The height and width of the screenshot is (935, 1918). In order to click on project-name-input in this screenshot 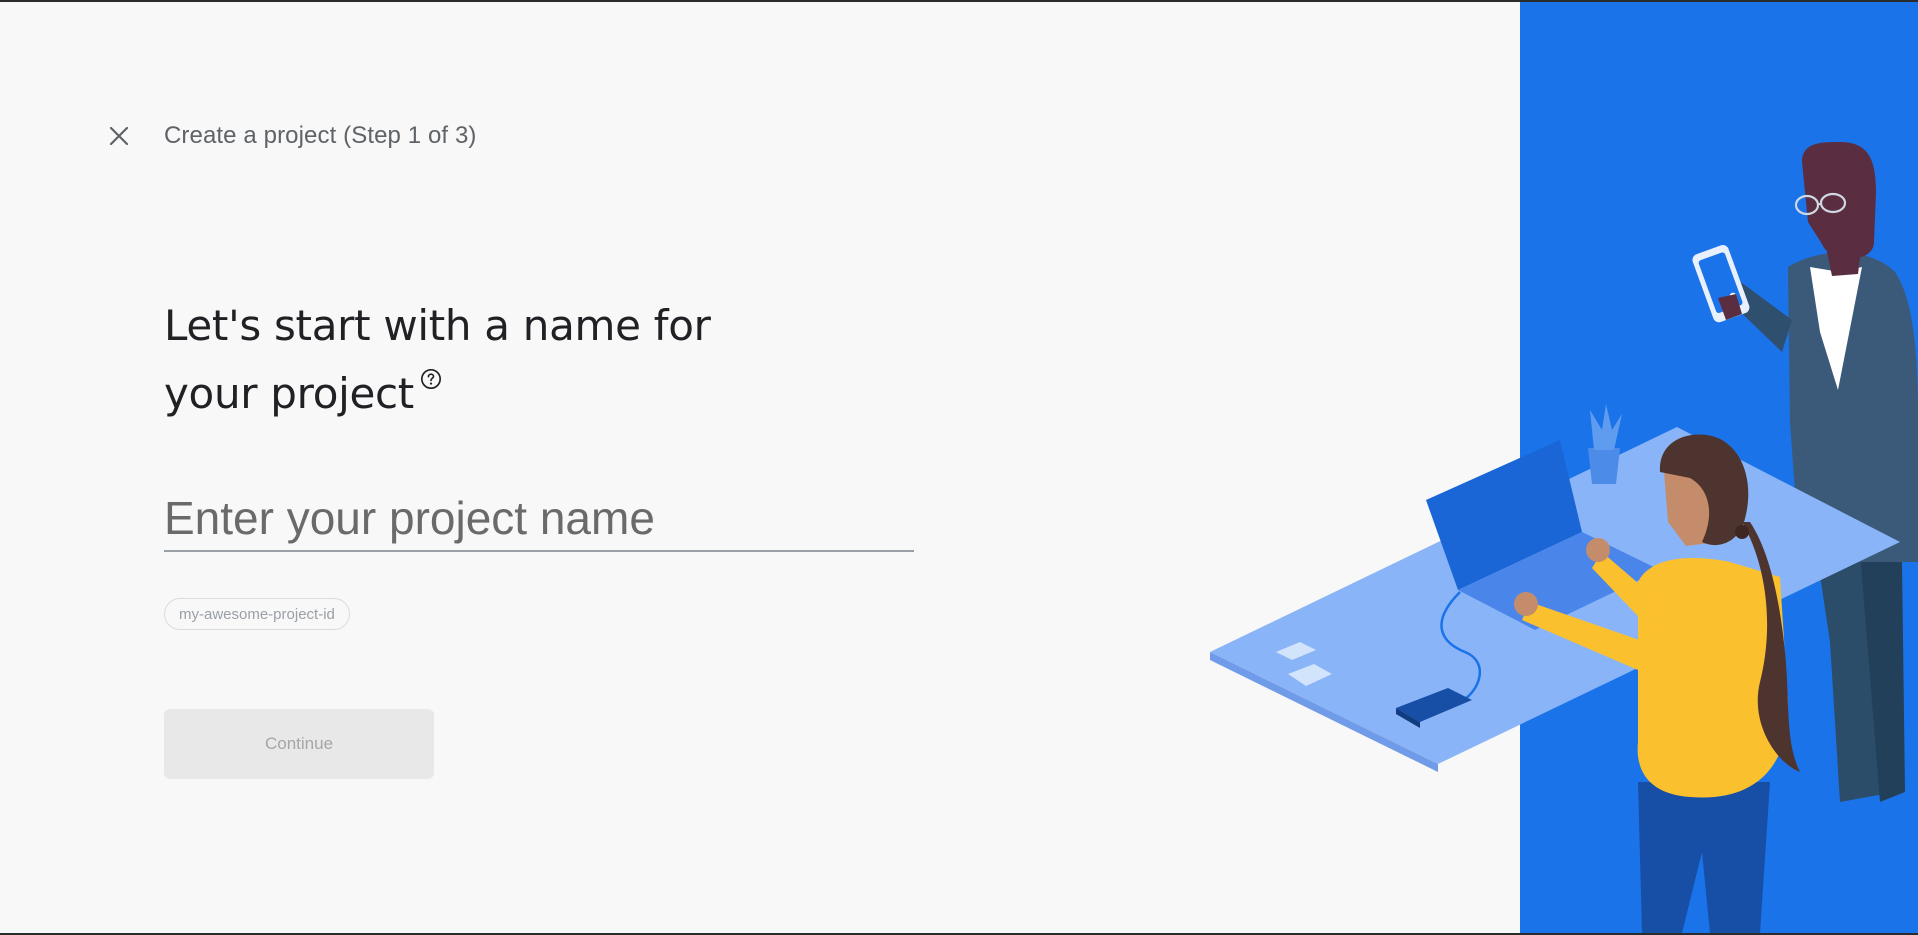, I will do `click(539, 519)`.